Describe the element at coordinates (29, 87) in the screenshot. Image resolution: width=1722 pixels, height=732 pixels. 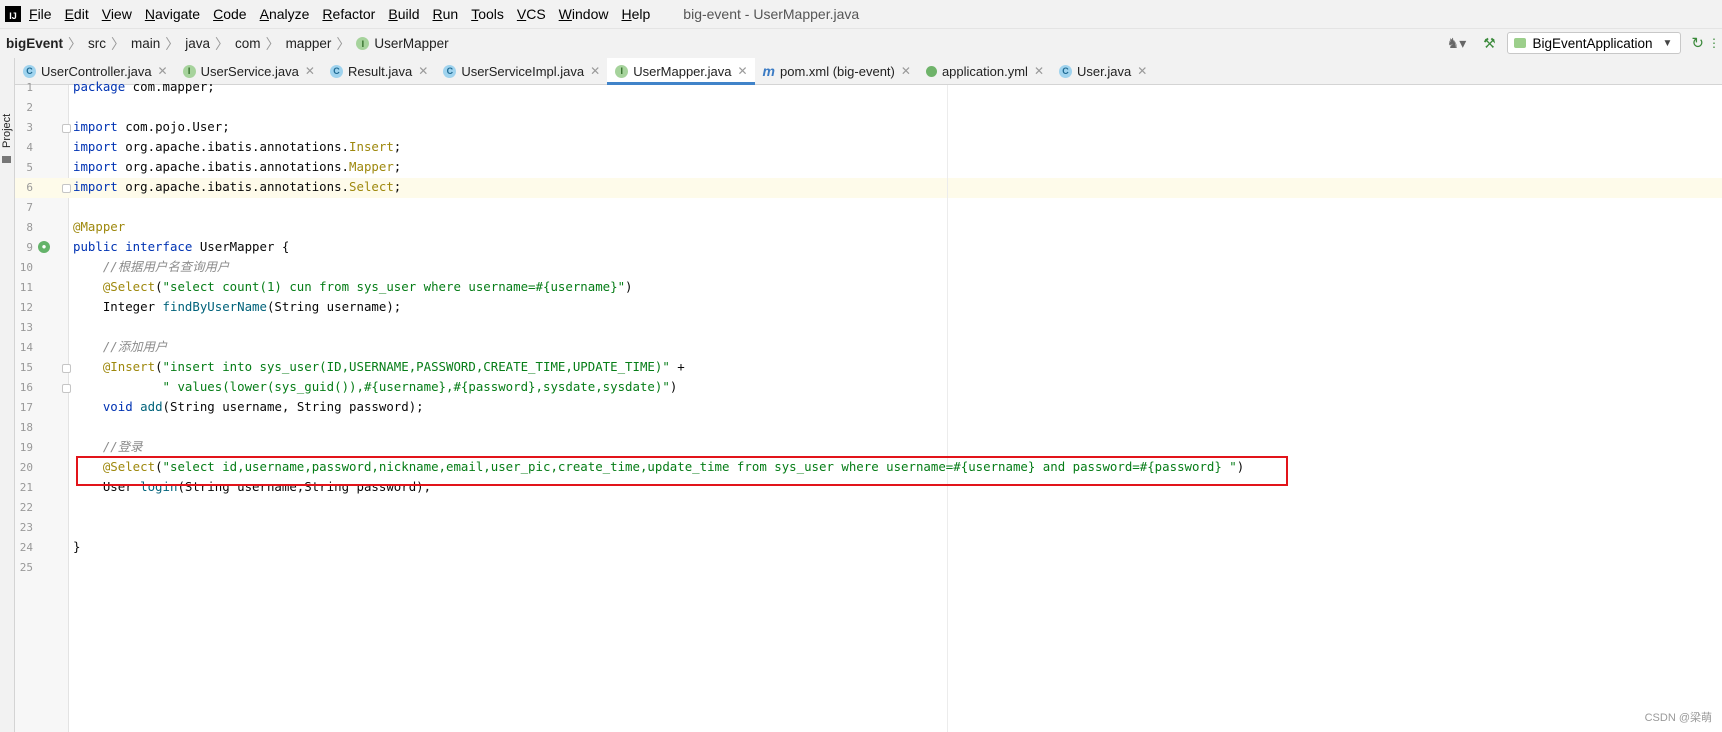
I see `line-number: 1` at that location.